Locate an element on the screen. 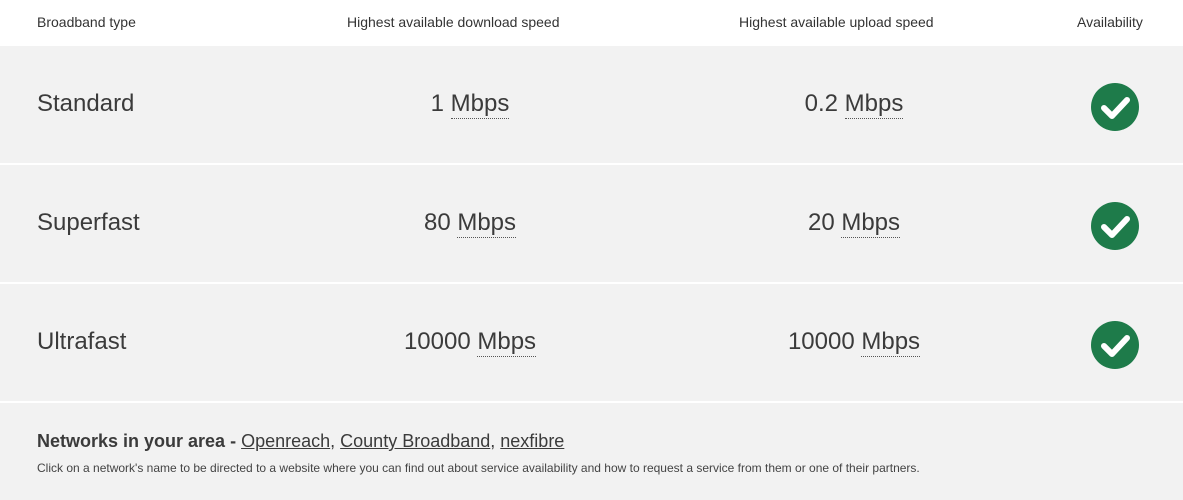  speed-value: 1 is located at coordinates (437, 103).